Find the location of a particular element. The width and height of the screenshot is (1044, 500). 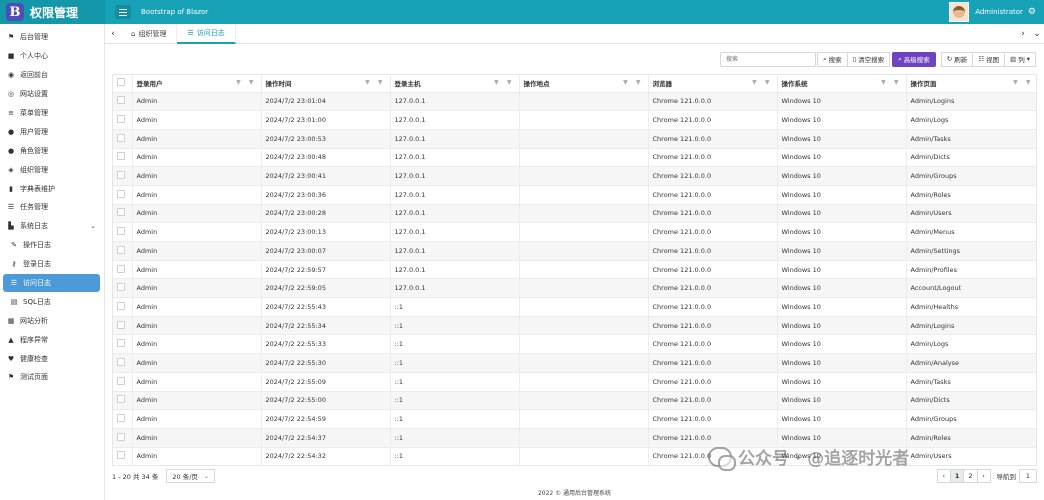

sidebar-item-system-logs: ▙ 系统日志 ⌄ is located at coordinates (52, 226).